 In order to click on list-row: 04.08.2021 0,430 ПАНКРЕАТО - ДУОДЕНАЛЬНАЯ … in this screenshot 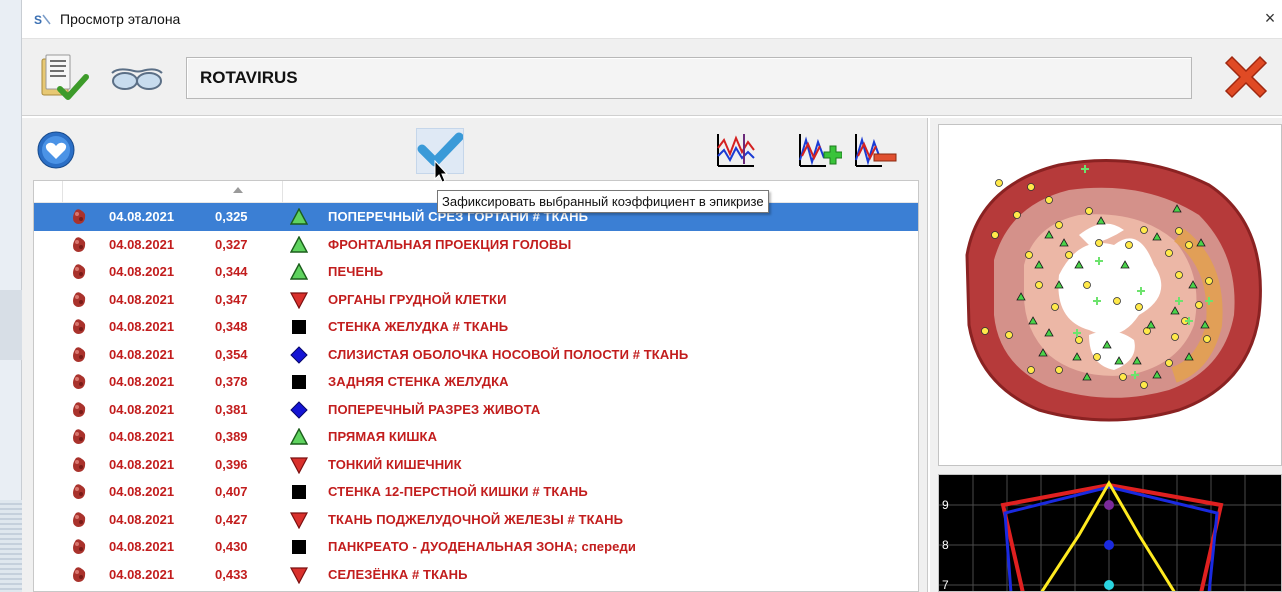, I will do `click(476, 547)`.